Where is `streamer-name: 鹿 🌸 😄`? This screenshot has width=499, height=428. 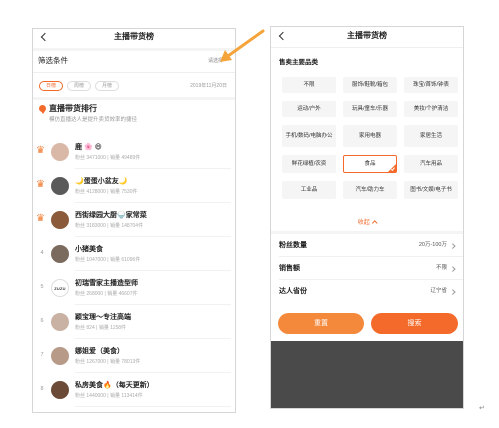 streamer-name: 鹿 🌸 😄 is located at coordinates (88, 147).